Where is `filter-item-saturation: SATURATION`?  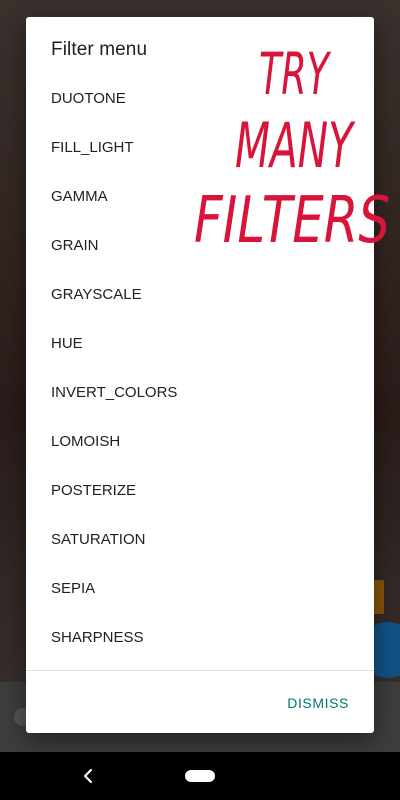 filter-item-saturation: SATURATION is located at coordinates (200, 539).